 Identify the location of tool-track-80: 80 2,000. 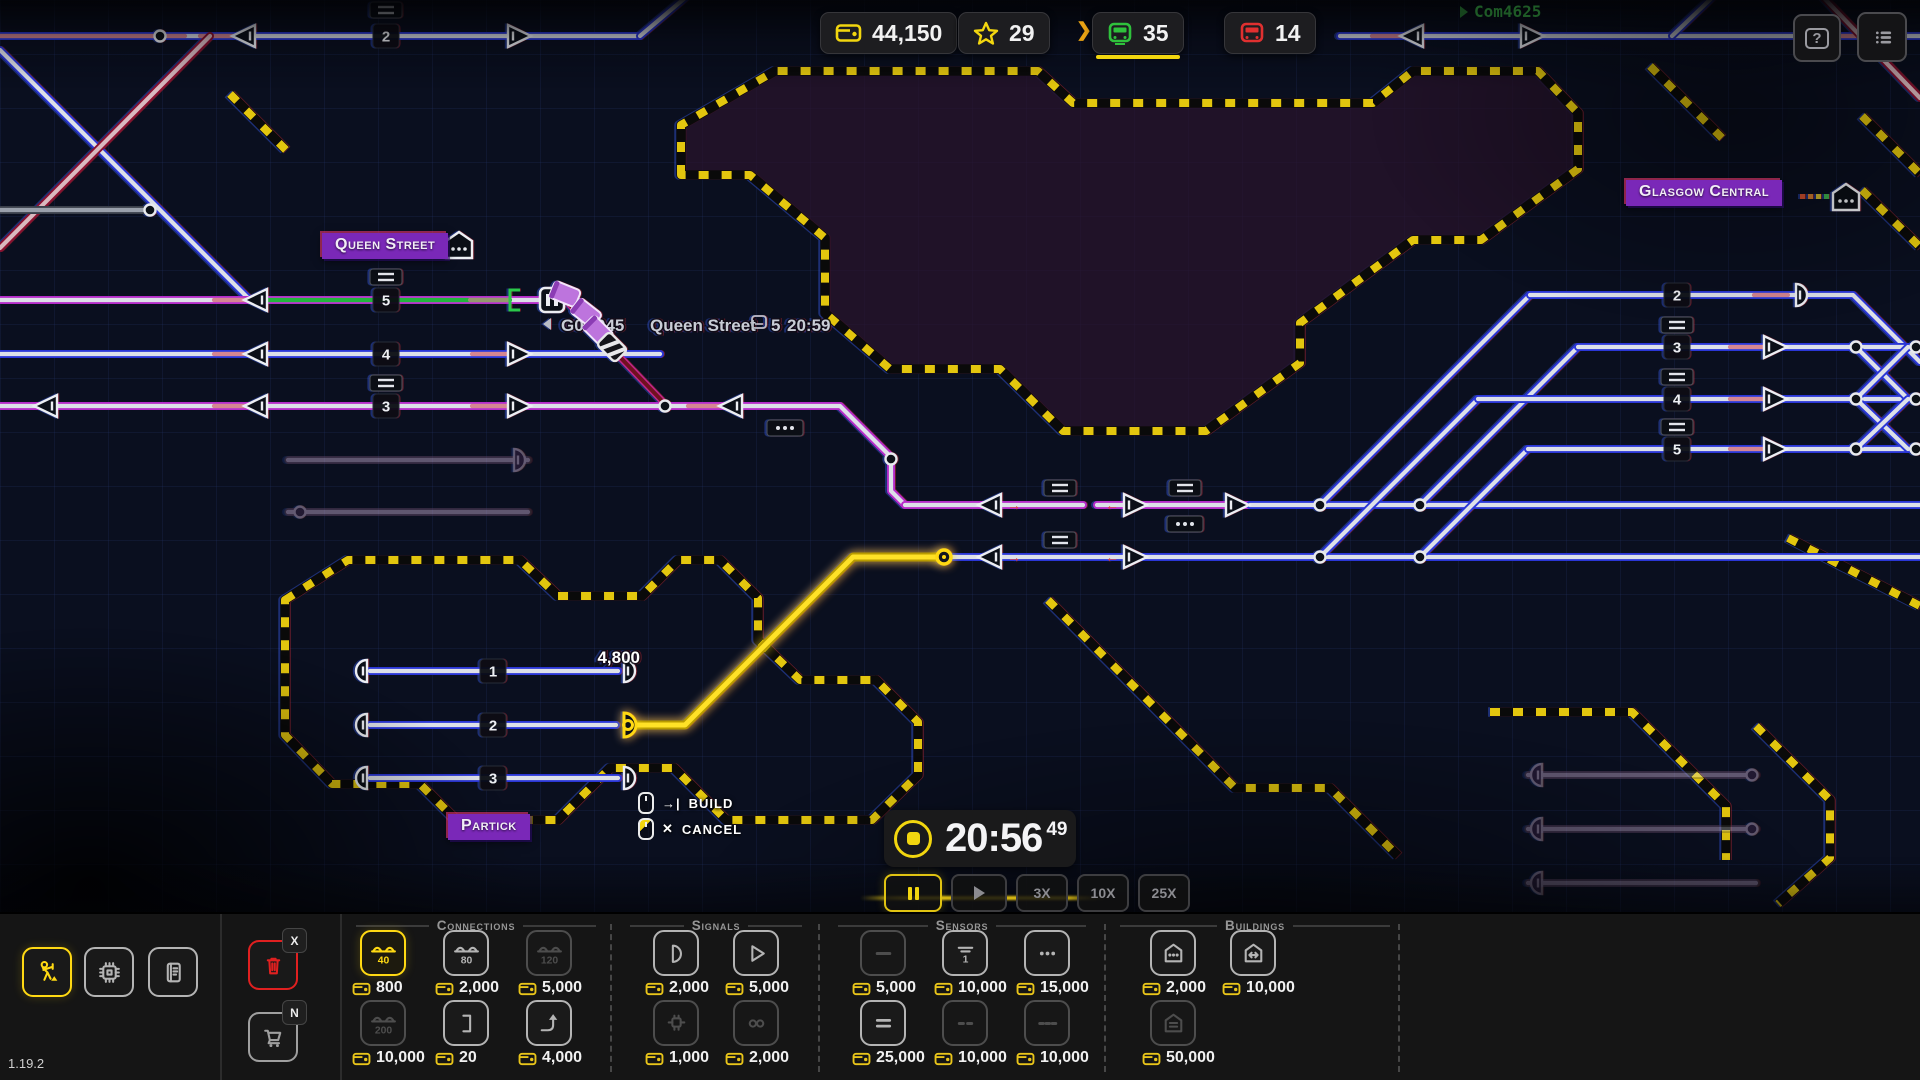
(474, 963).